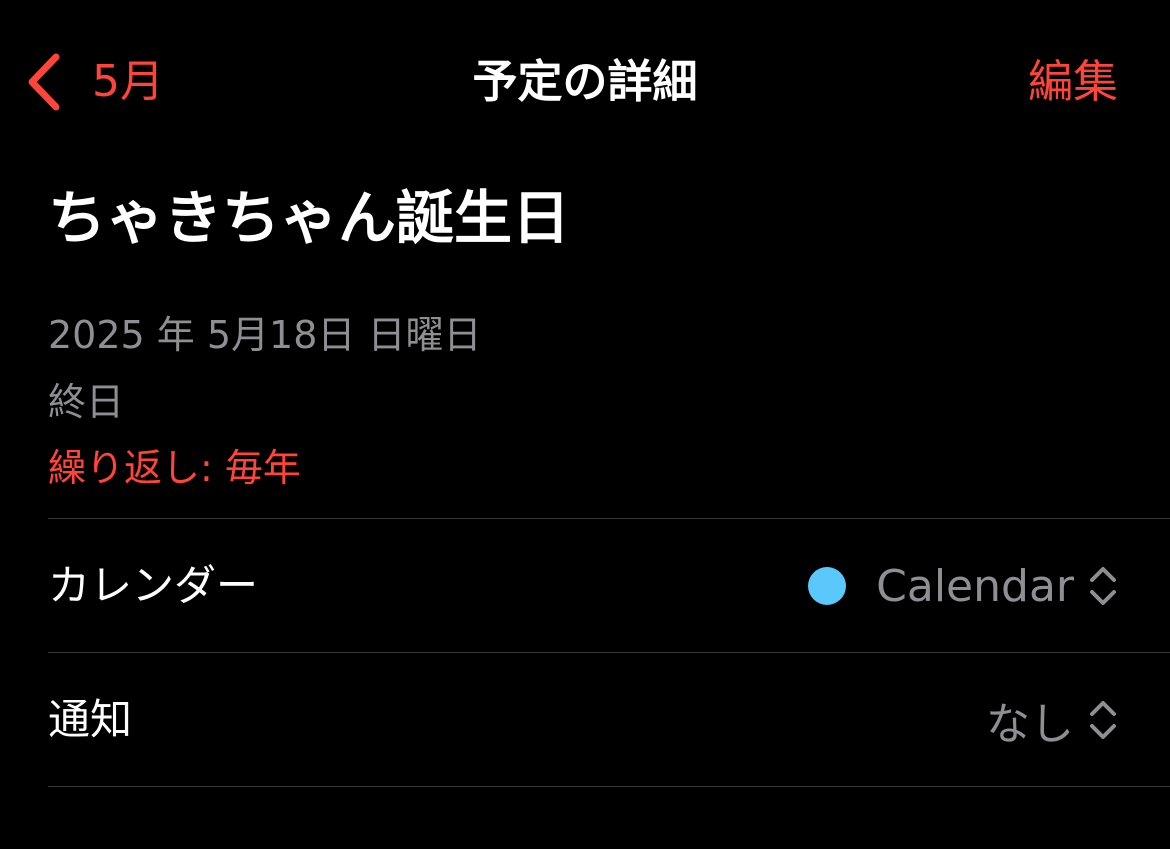  What do you see at coordinates (827, 586) in the screenshot?
I see `calendar-color-dot` at bounding box center [827, 586].